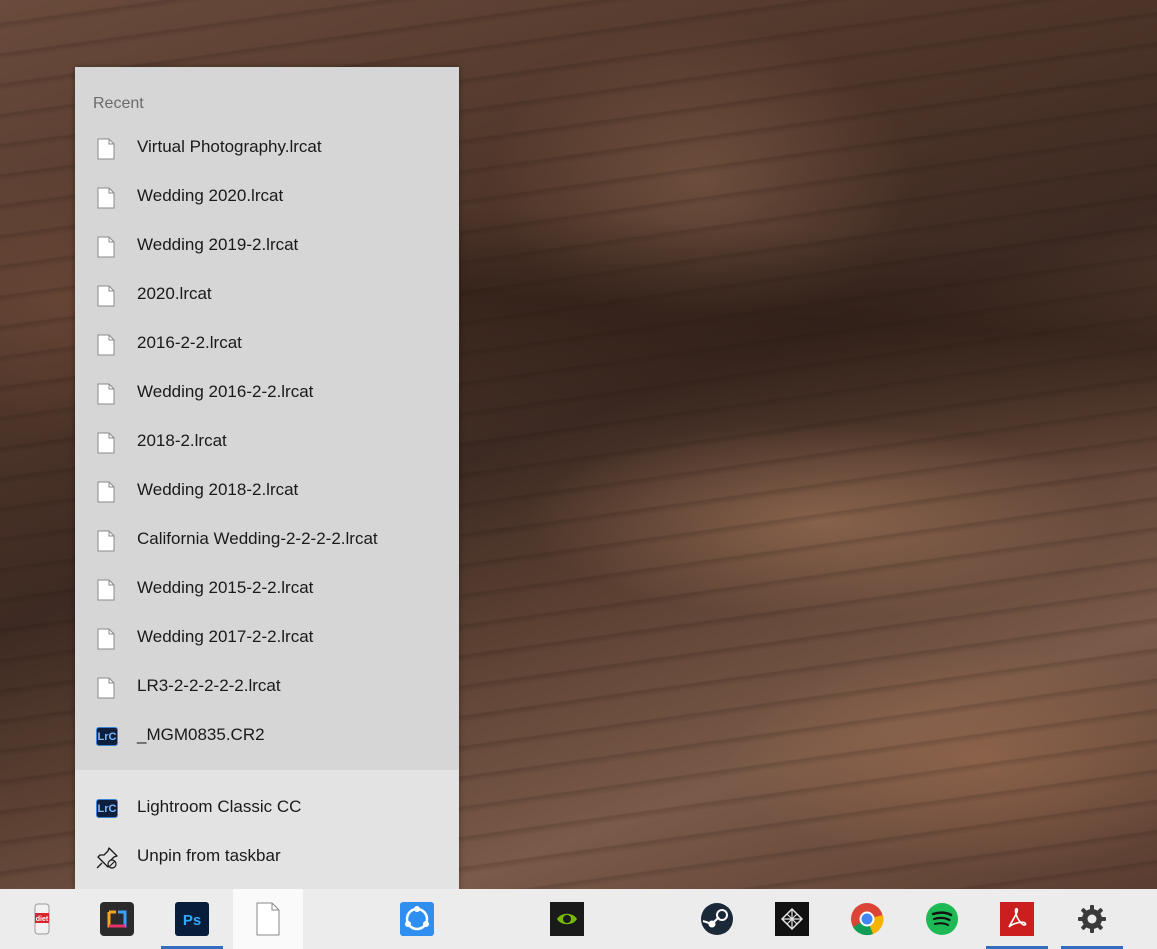  I want to click on recent-item-label: _MGM0835.CR2, so click(201, 734).